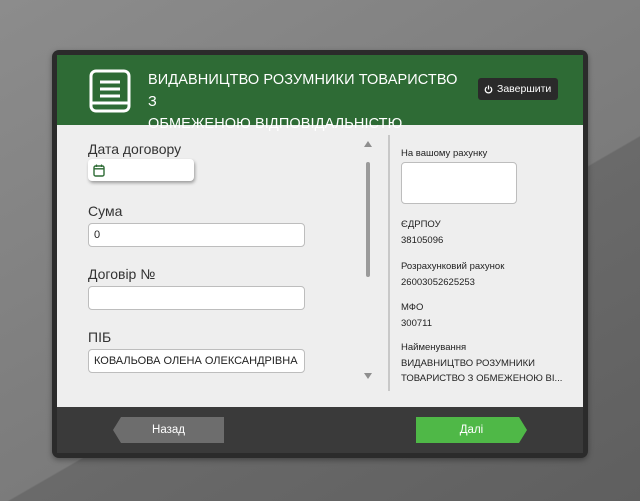 The image size is (640, 501). I want to click on mfo-value: 300711, so click(416, 323).